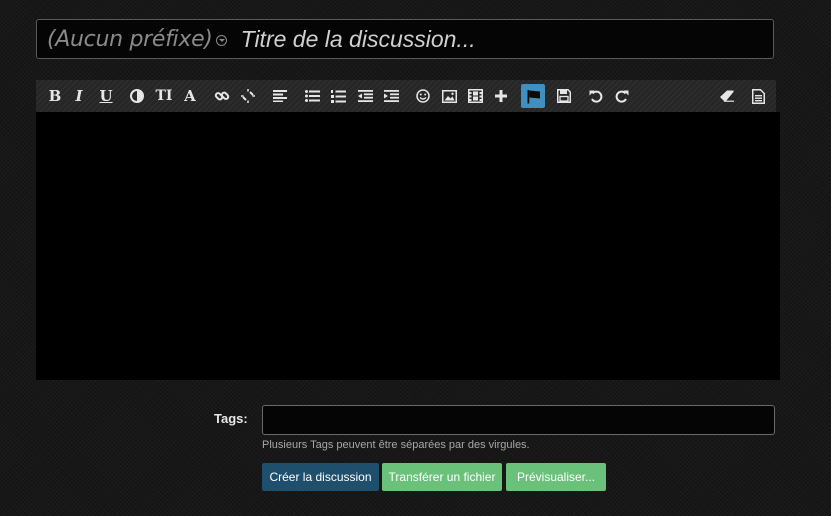 The image size is (831, 516). What do you see at coordinates (365, 96) in the screenshot?
I see `outdent-icon` at bounding box center [365, 96].